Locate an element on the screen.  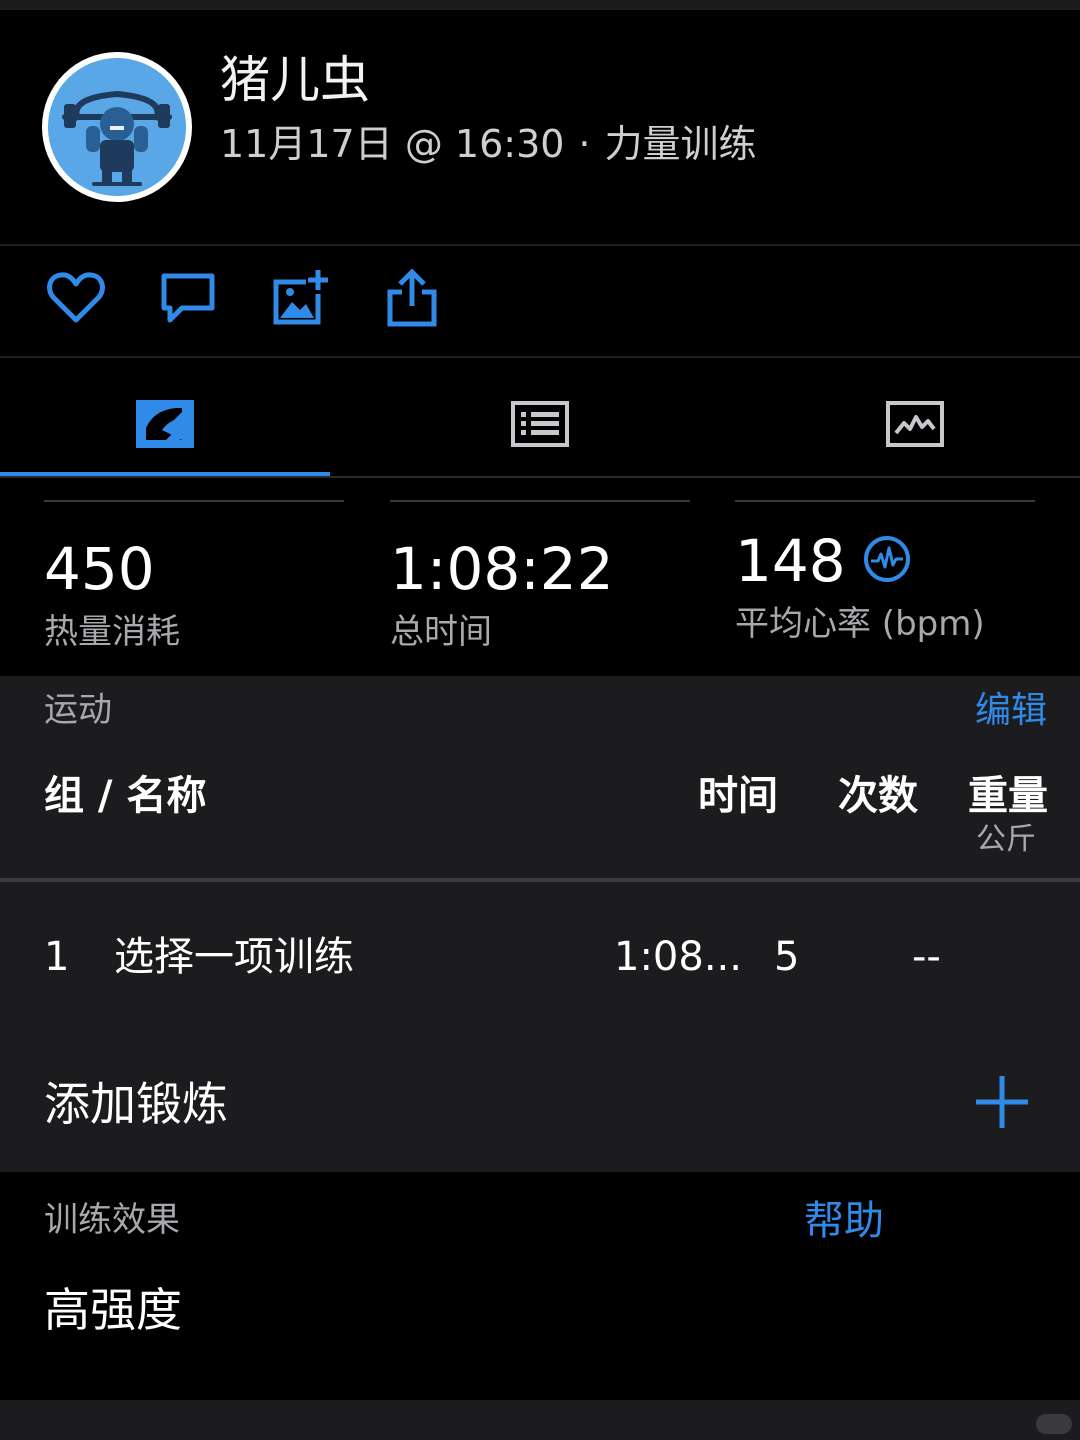
column-set-name: 组 / 名称 is located at coordinates (125, 796).